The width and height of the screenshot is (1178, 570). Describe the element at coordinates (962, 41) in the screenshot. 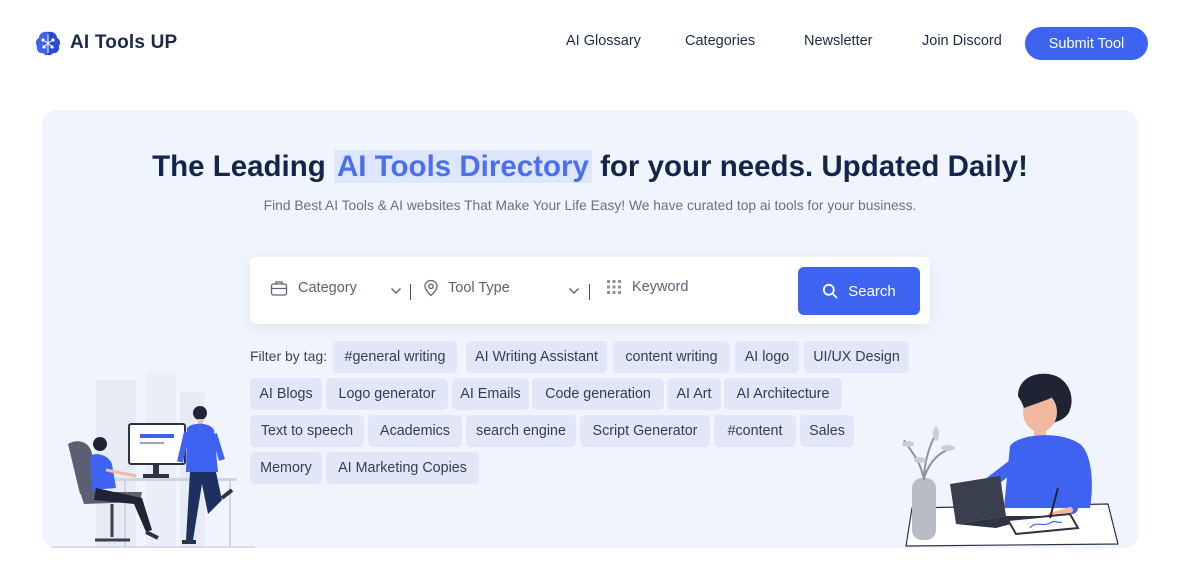

I see `nav-join-discord: Join Discord` at that location.